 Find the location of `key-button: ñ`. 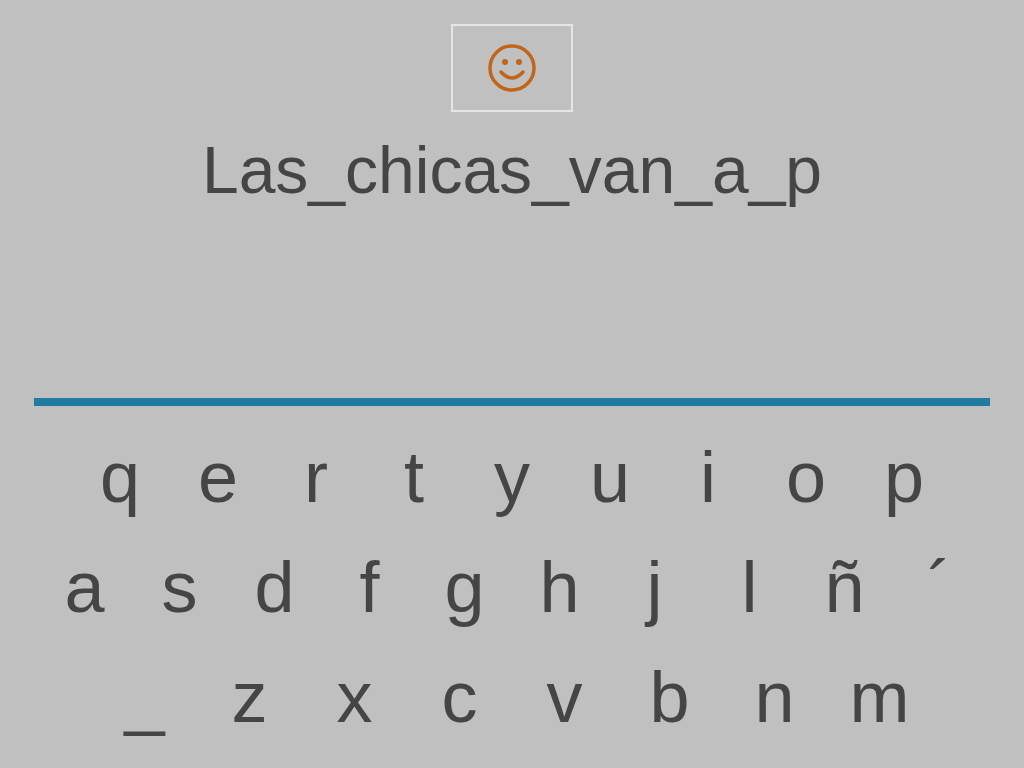

key-button: ñ is located at coordinates (844, 587).